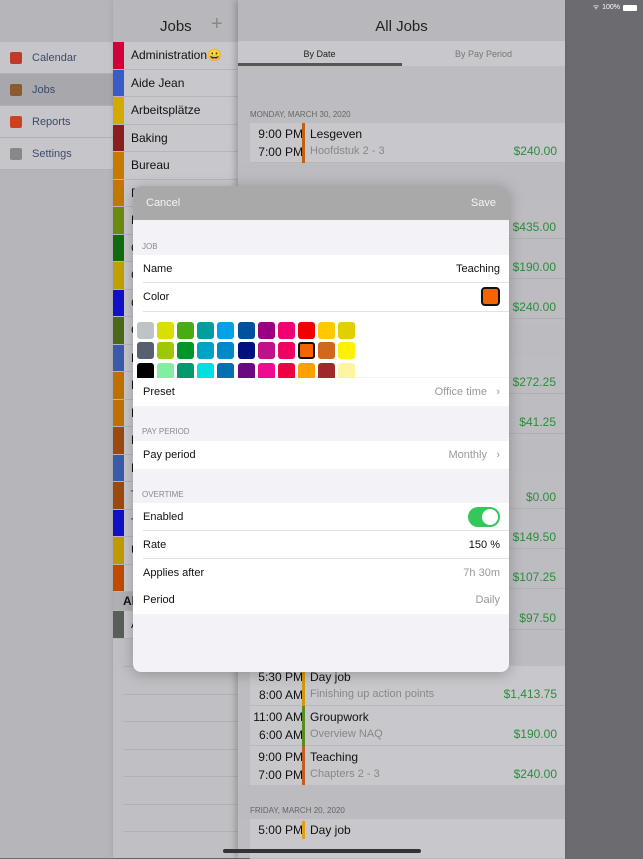 This screenshot has width=643, height=859. I want to click on segmented-tabs: By Date By Pay Period, so click(401, 53).